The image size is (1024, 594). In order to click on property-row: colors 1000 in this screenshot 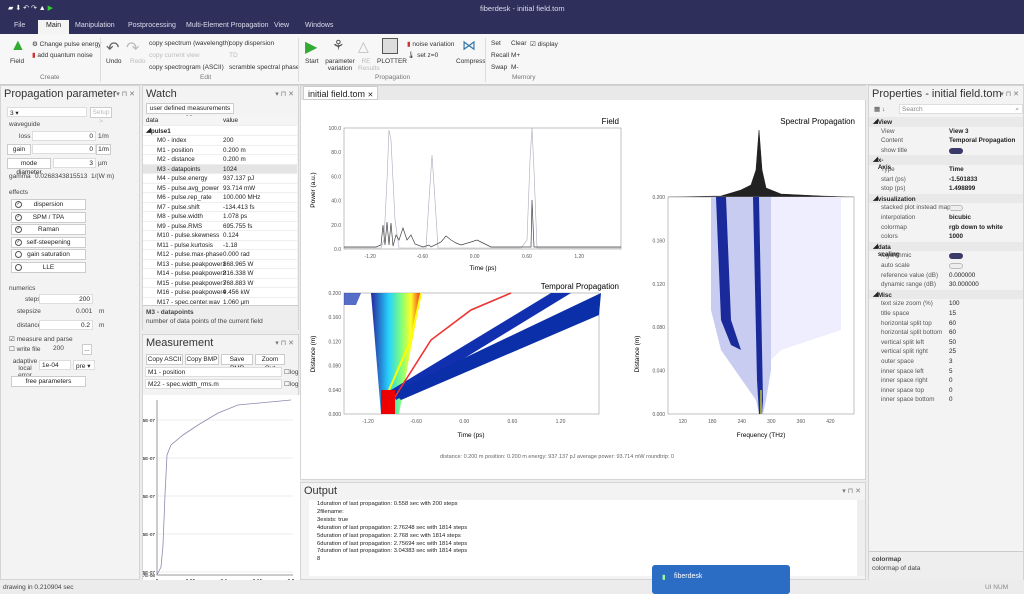, I will do `click(946, 237)`.